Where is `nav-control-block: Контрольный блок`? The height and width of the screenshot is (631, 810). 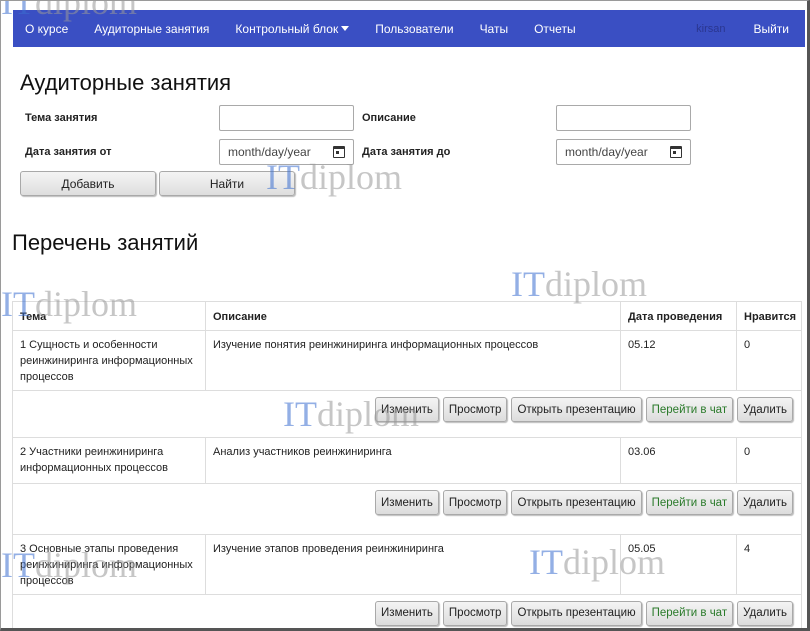 nav-control-block: Контрольный блок is located at coordinates (292, 28).